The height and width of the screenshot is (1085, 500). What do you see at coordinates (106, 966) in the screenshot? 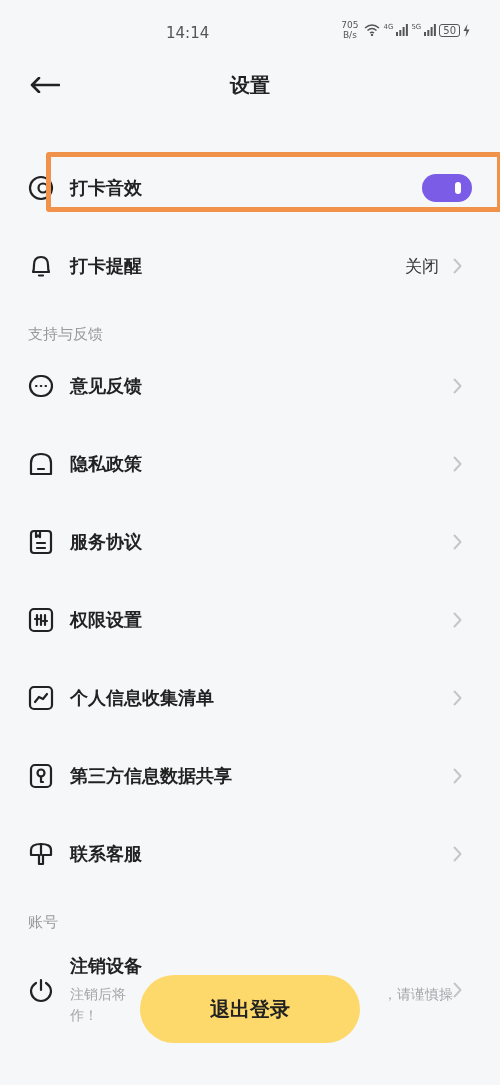
I see `row-label: 注销设备` at bounding box center [106, 966].